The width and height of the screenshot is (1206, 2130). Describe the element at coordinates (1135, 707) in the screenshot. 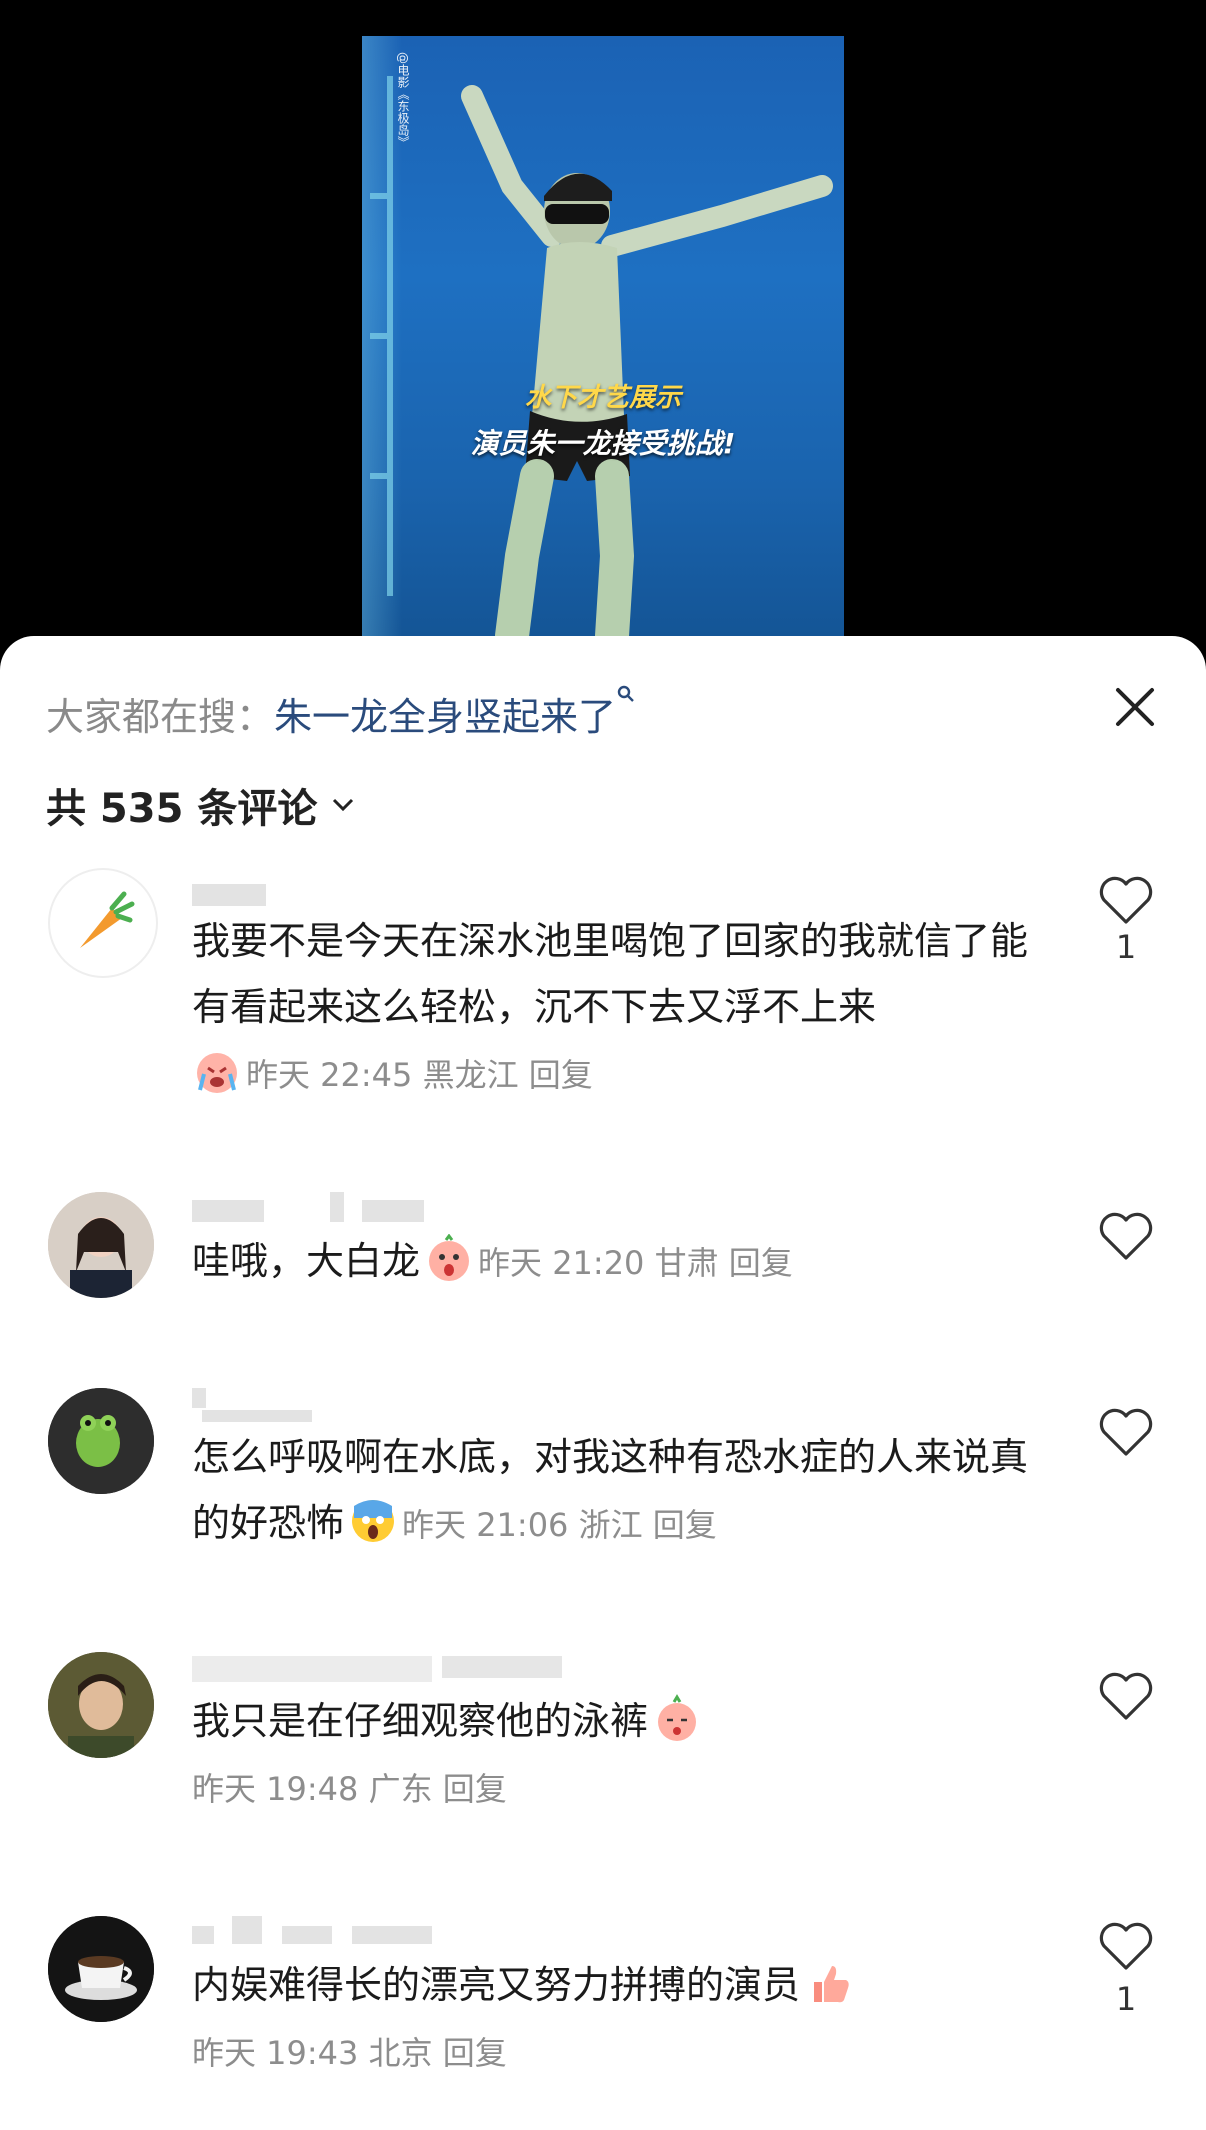

I see `close-icon` at that location.